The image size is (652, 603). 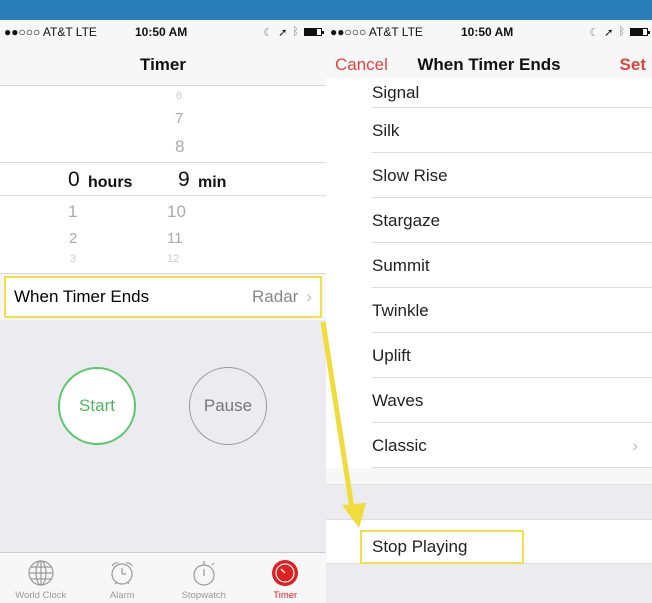 I want to click on sound-label: Summit, so click(x=401, y=265).